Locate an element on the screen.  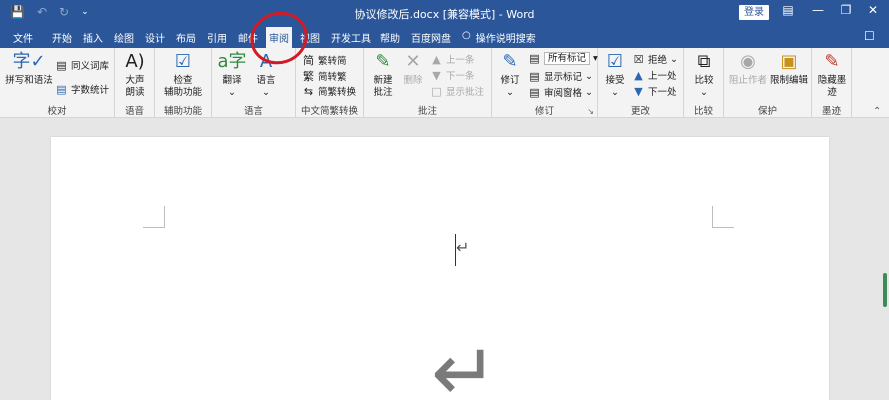
tab-file: 文件 is located at coordinates (23, 37).